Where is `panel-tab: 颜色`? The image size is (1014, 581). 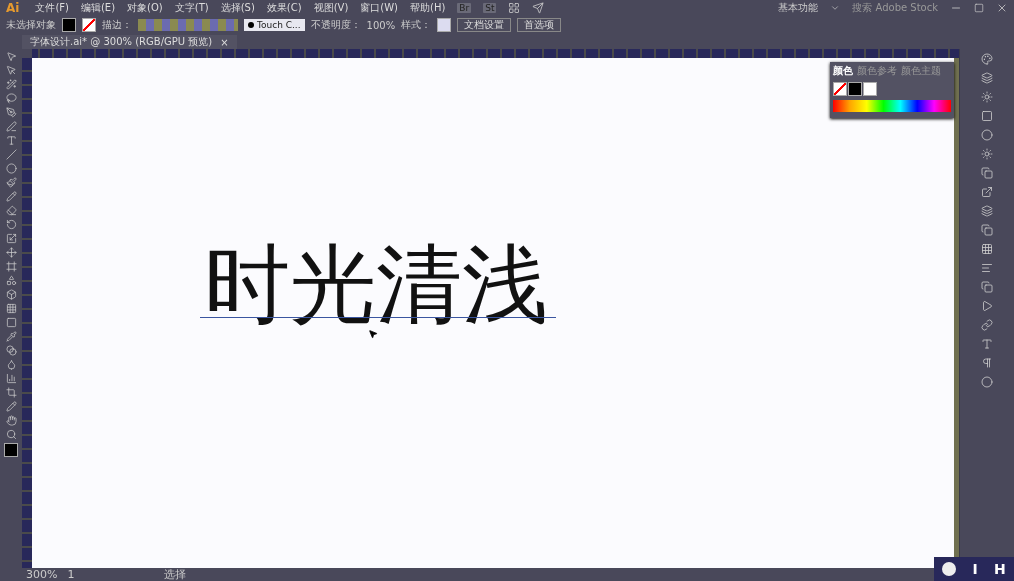 panel-tab: 颜色 is located at coordinates (843, 71).